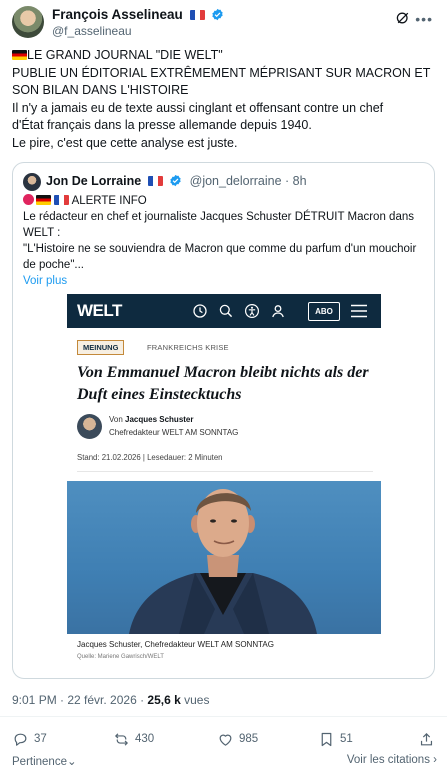 The height and width of the screenshot is (773, 447). I want to click on share-icon, so click(426, 738).